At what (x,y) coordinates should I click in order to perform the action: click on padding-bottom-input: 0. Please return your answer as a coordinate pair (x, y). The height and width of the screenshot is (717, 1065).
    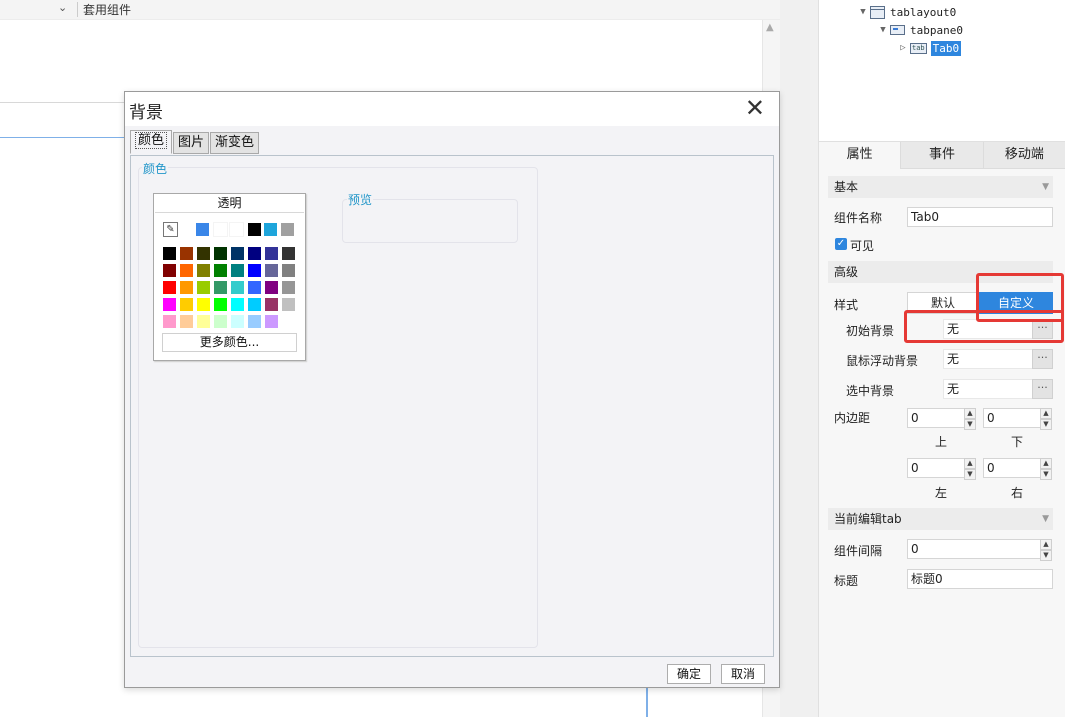
    Looking at the image, I should click on (1012, 418).